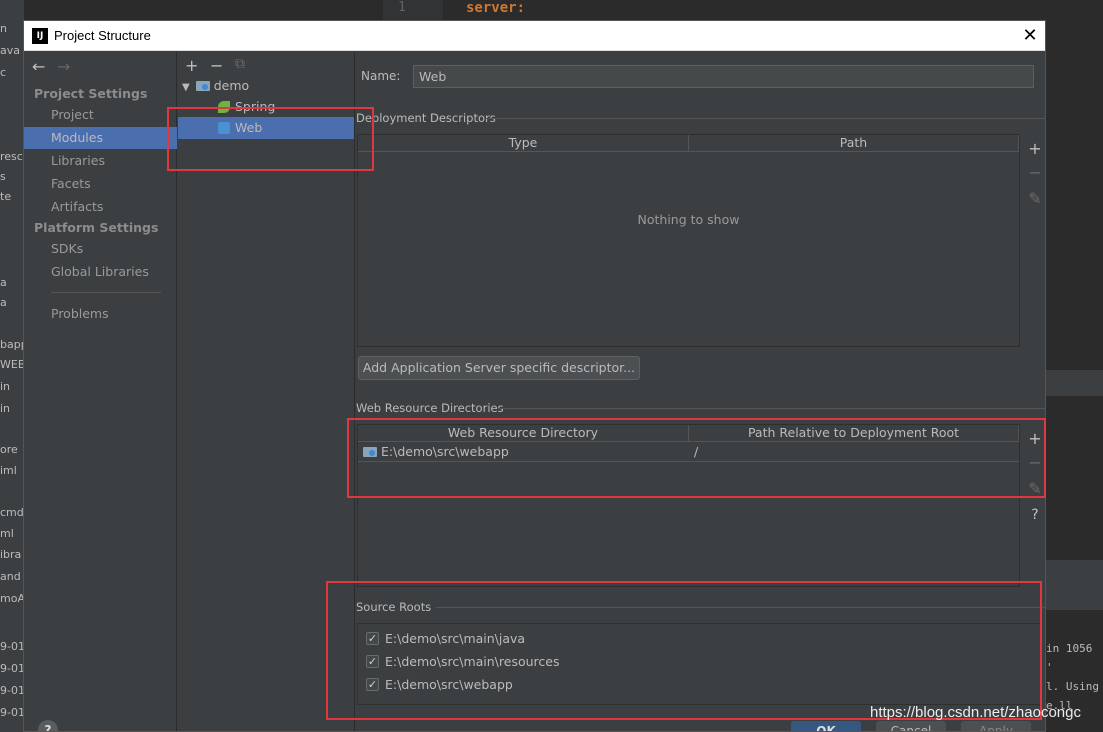  I want to click on expand-arrow-icon: ▼, so click(186, 87).